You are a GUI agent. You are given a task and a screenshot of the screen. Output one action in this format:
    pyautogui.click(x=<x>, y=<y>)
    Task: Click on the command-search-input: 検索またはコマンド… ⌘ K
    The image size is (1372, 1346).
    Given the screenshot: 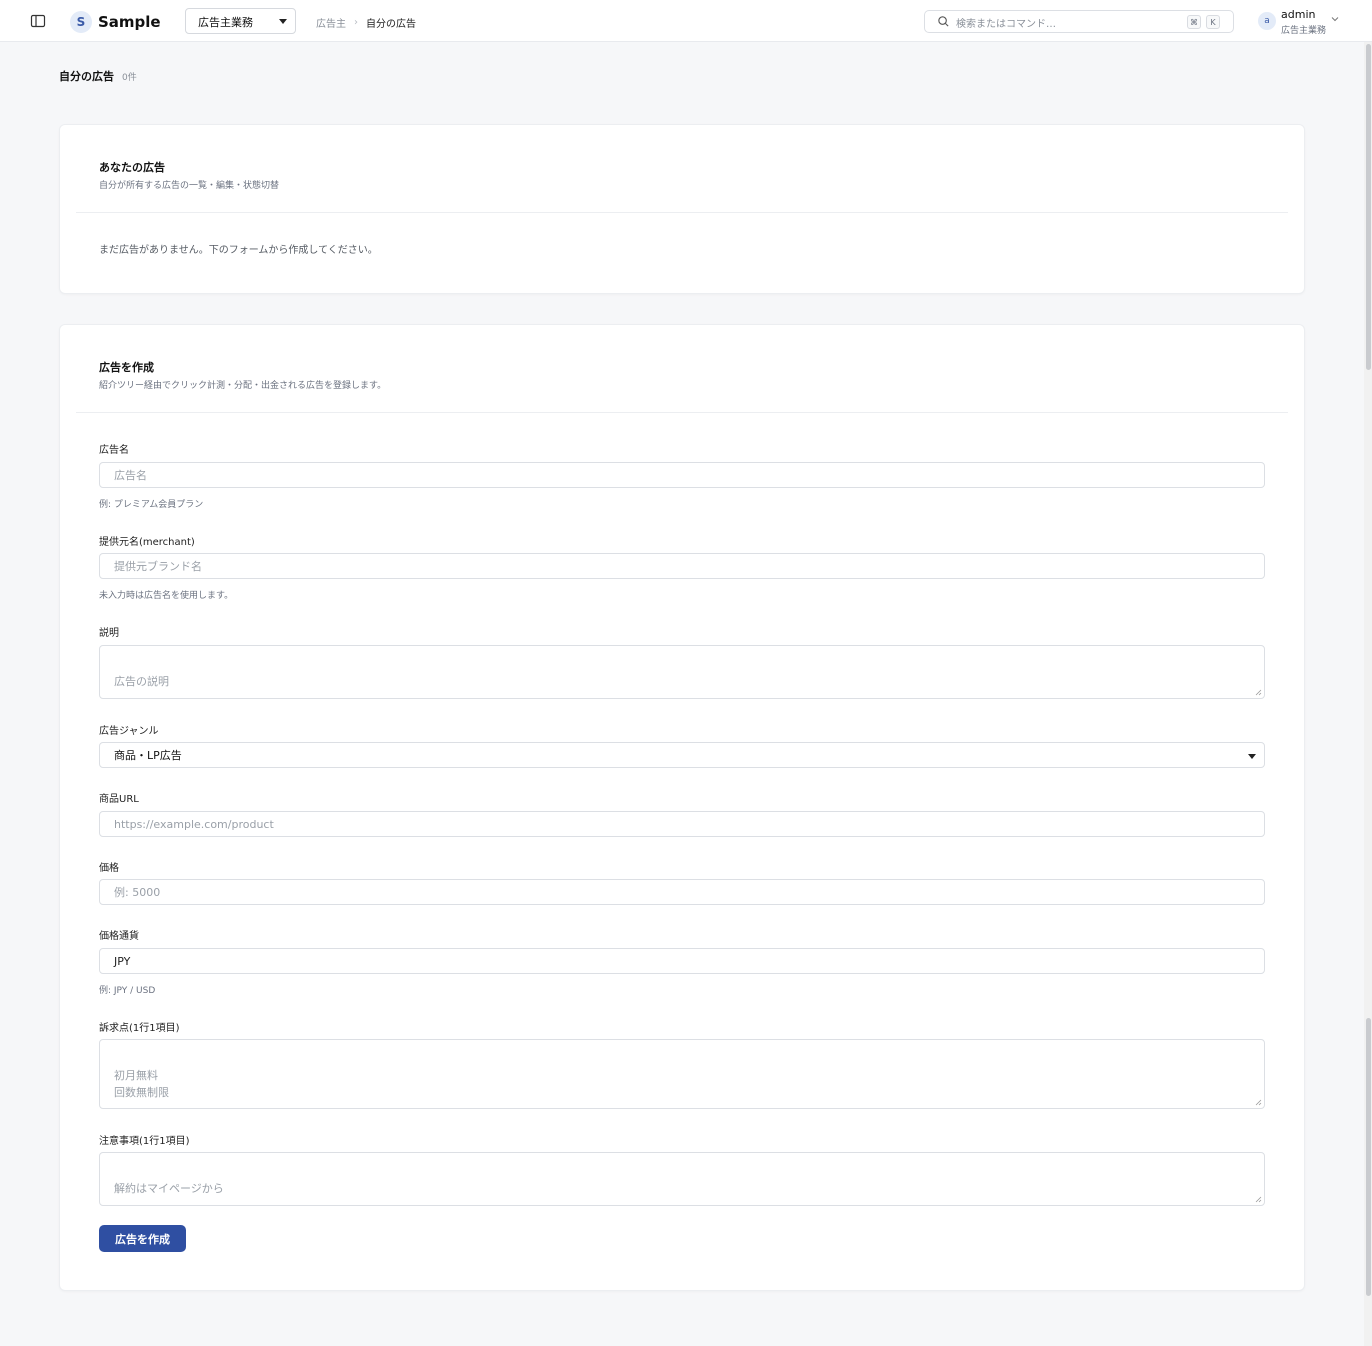 What is the action you would take?
    pyautogui.click(x=1079, y=21)
    